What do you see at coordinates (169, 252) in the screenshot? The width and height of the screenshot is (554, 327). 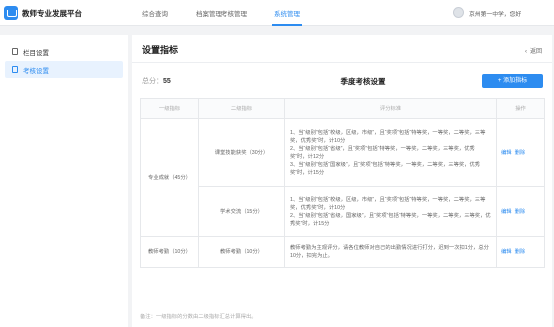 I see `level1-cell: 教师考勤（10分）` at bounding box center [169, 252].